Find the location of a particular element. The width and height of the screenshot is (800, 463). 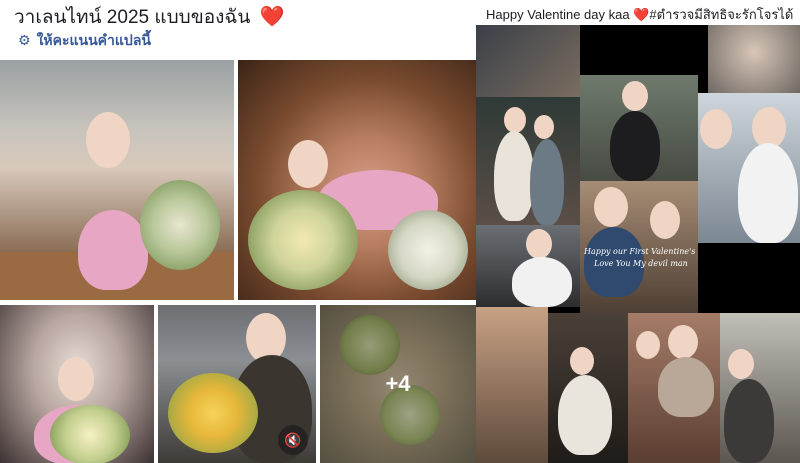

post-photo-5: +4 is located at coordinates (398, 384).